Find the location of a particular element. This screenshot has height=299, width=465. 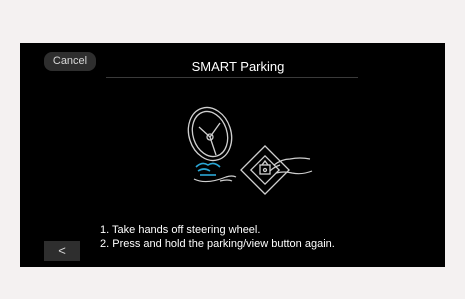

smart-parking-illustration is located at coordinates (250, 150).